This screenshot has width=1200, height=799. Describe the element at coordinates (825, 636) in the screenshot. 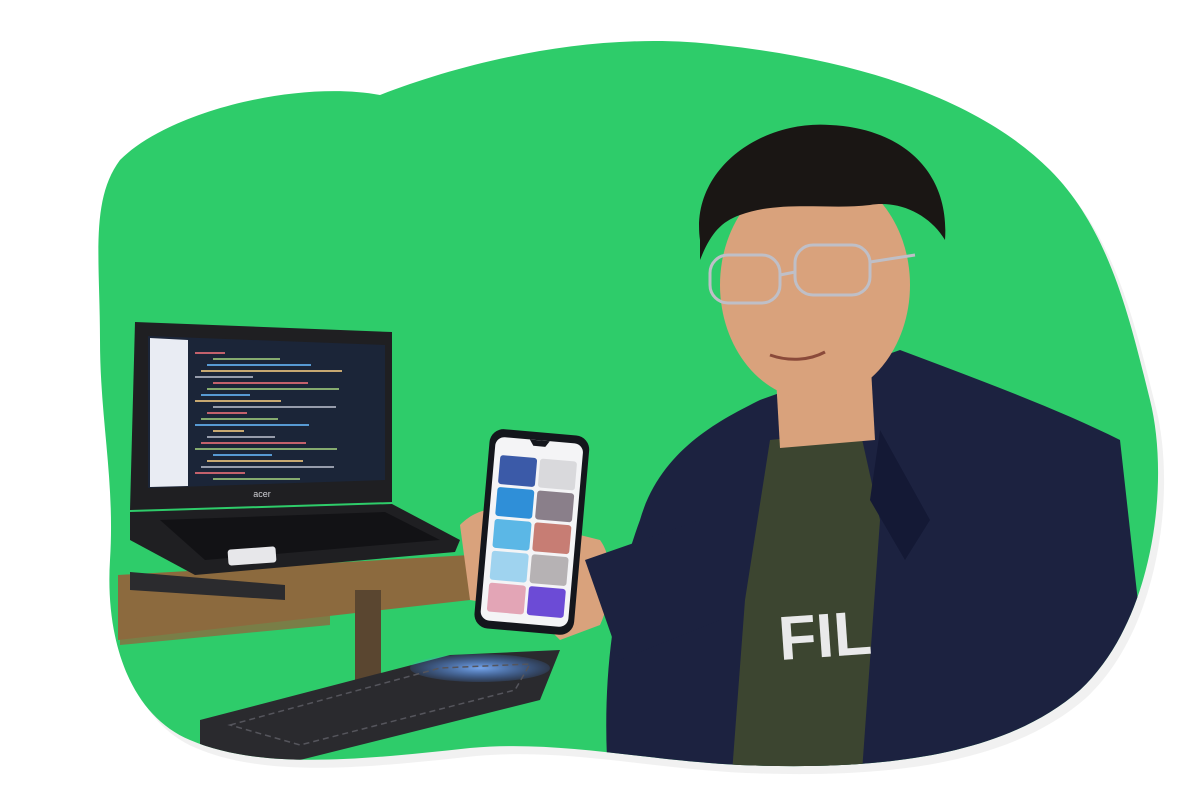

I see `tshirt-logo: FIL` at that location.